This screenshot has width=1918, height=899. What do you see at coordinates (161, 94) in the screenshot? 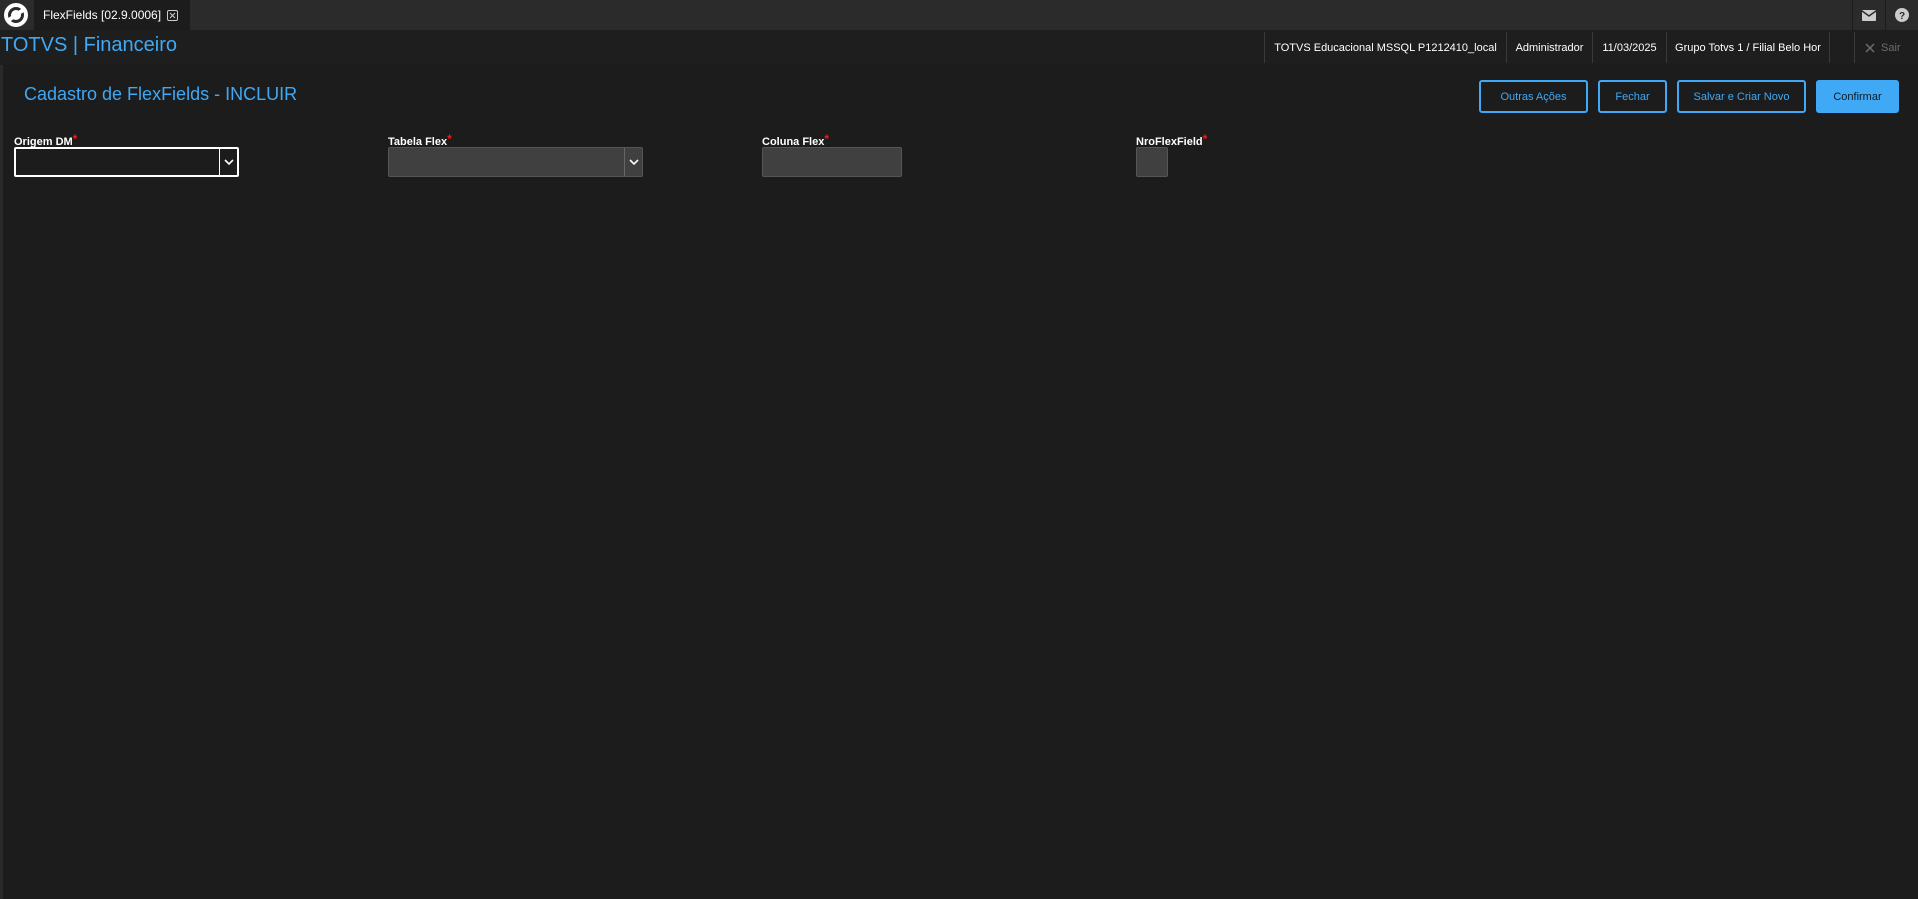
I see `page-title: Cadastro de FlexFields - INCLUIR` at bounding box center [161, 94].